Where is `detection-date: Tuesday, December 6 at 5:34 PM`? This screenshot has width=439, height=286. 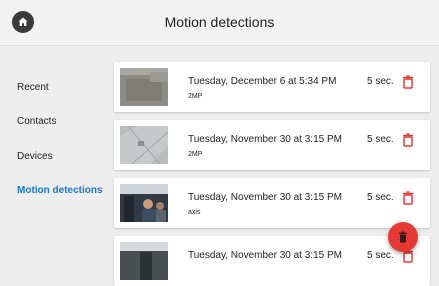
detection-date: Tuesday, December 6 at 5:34 PM is located at coordinates (262, 81).